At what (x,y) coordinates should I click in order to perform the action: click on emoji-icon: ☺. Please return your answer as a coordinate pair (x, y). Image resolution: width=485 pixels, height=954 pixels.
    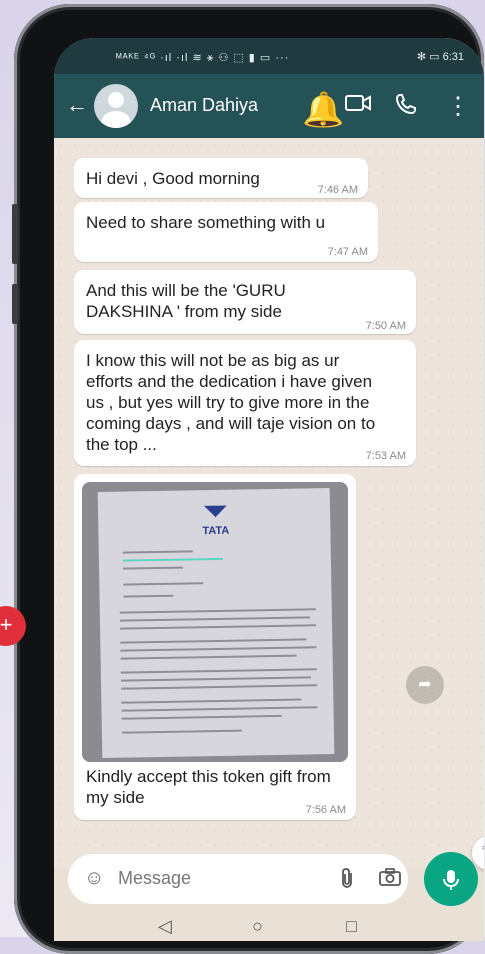
    Looking at the image, I should click on (94, 878).